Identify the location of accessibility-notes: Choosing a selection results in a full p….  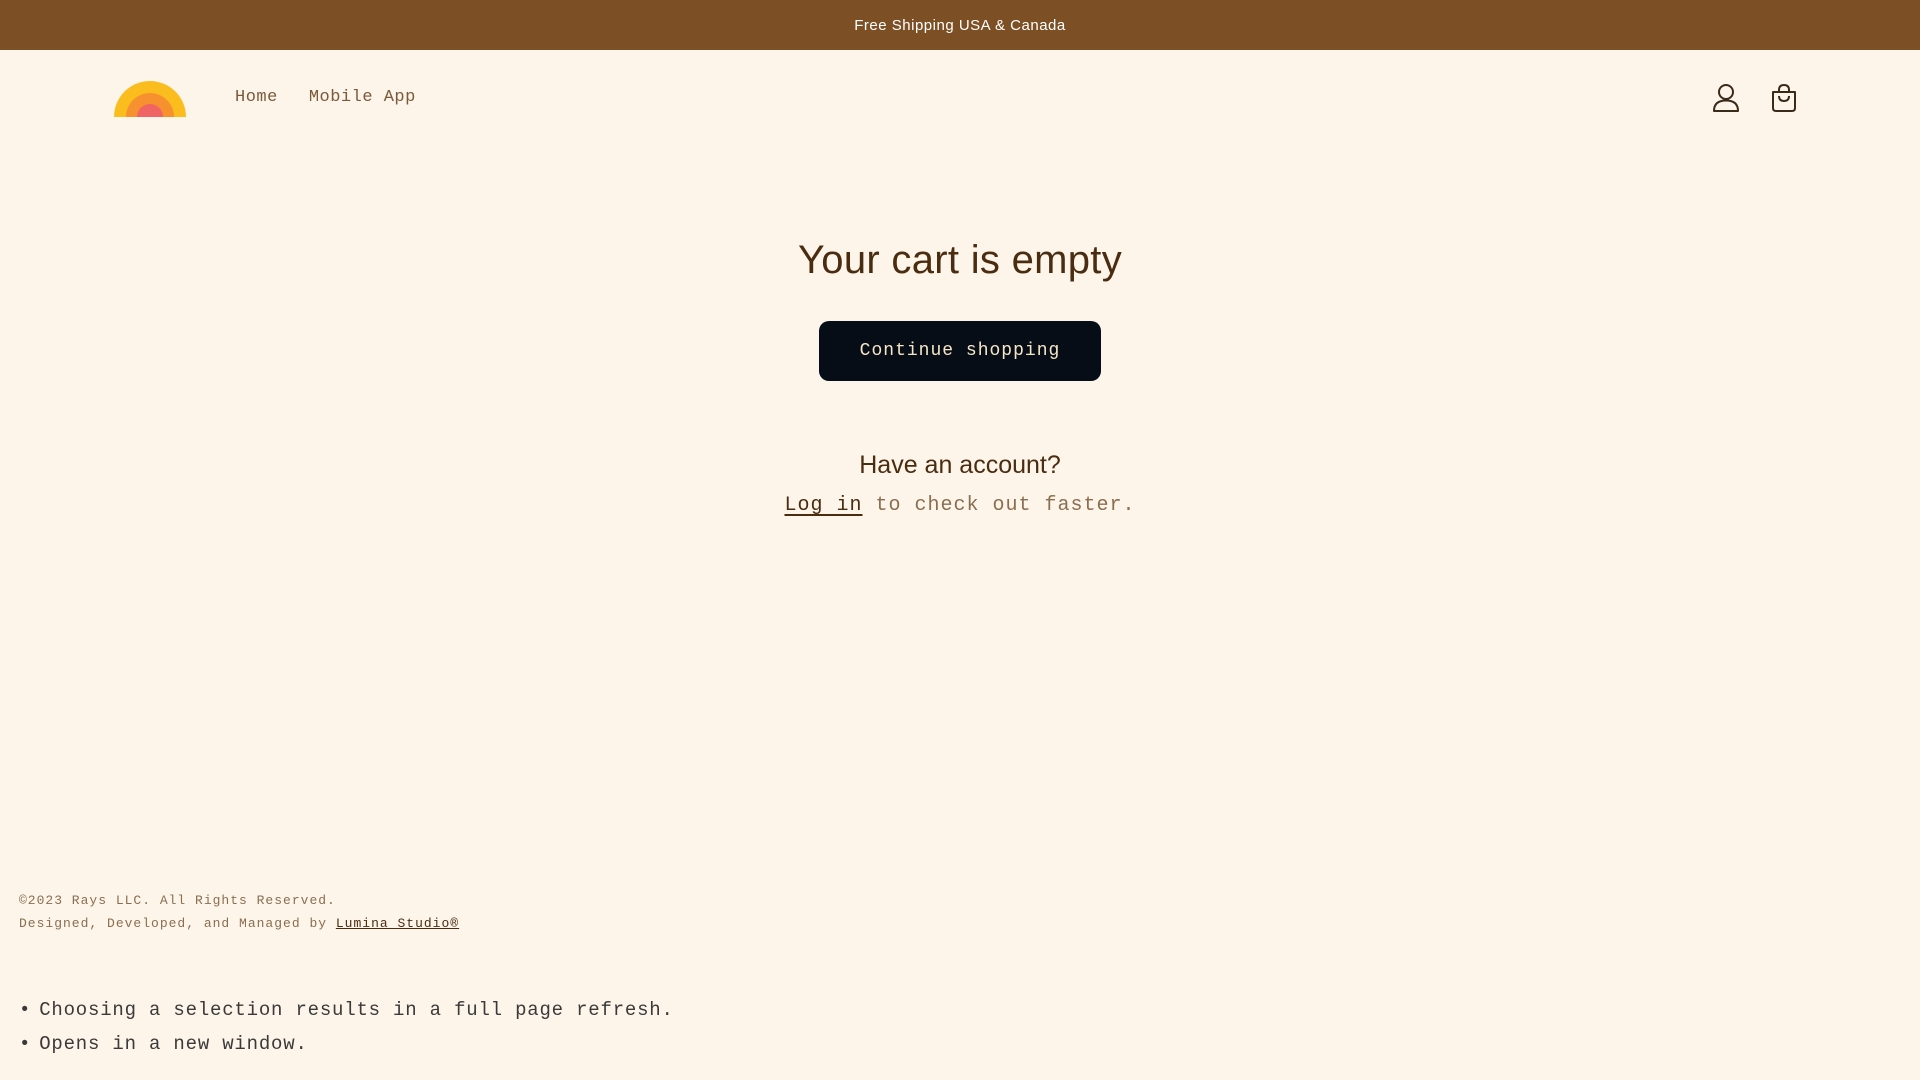
(346, 1027).